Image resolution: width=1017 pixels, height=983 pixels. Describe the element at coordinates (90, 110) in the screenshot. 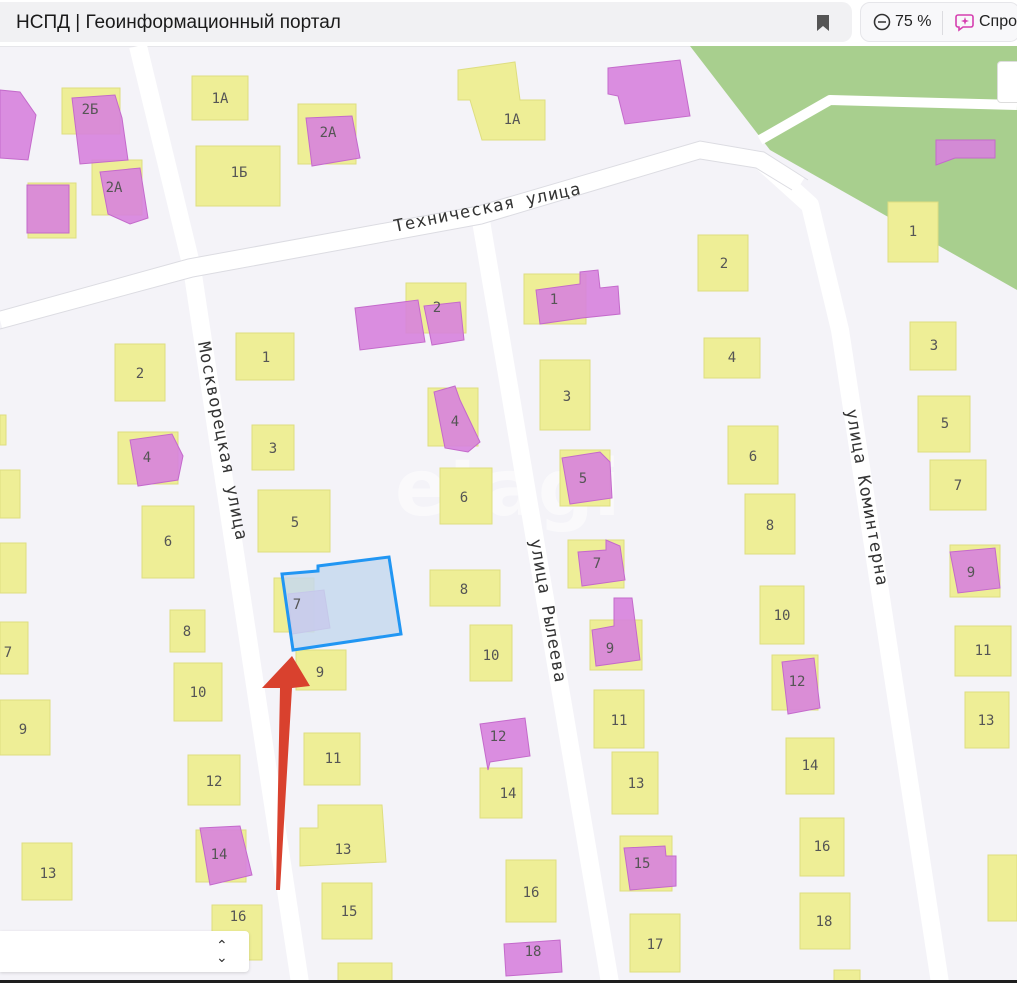

I see `house-number: 2Б` at that location.